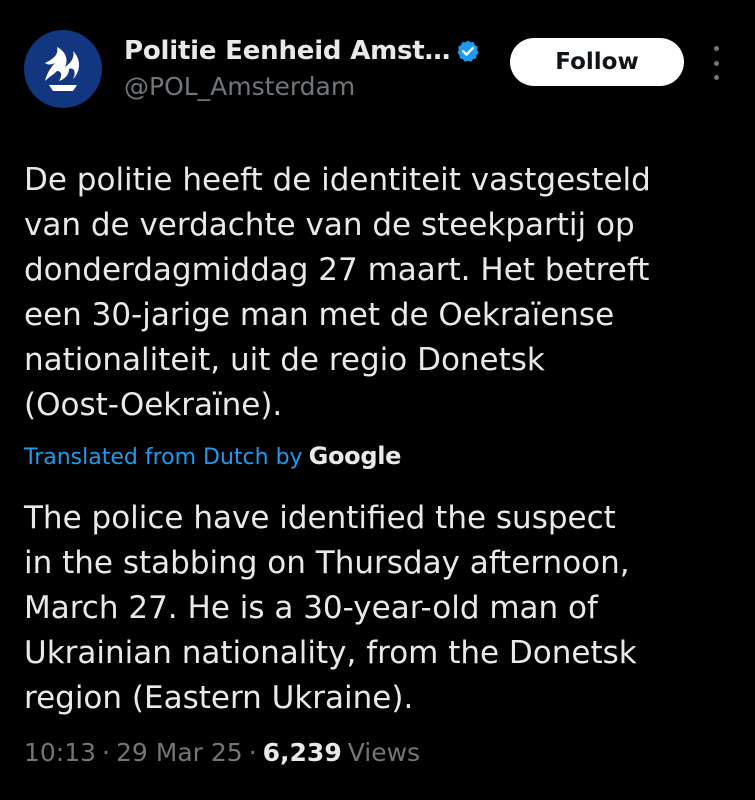  I want to click on verified-badge-icon, so click(468, 51).